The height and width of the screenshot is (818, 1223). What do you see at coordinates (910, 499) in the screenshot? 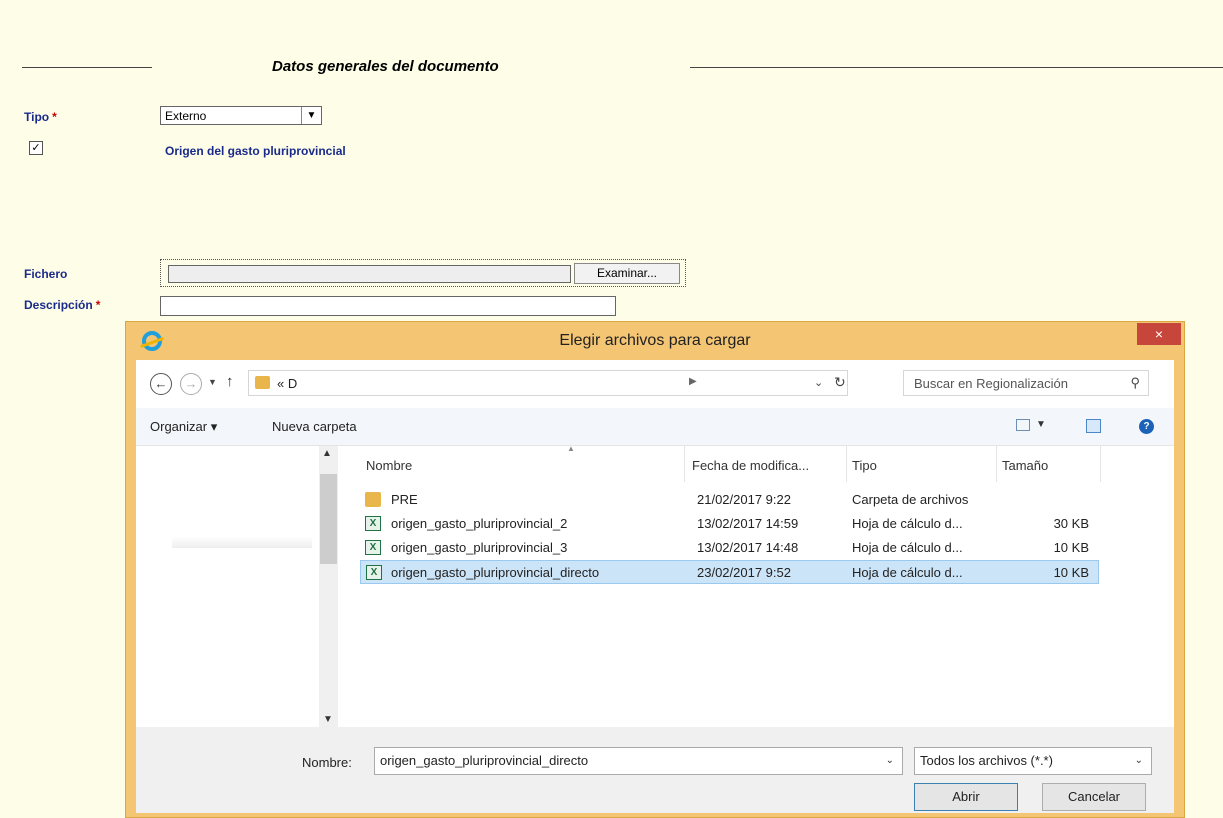
I see `file-type: Carpeta de archivos` at bounding box center [910, 499].